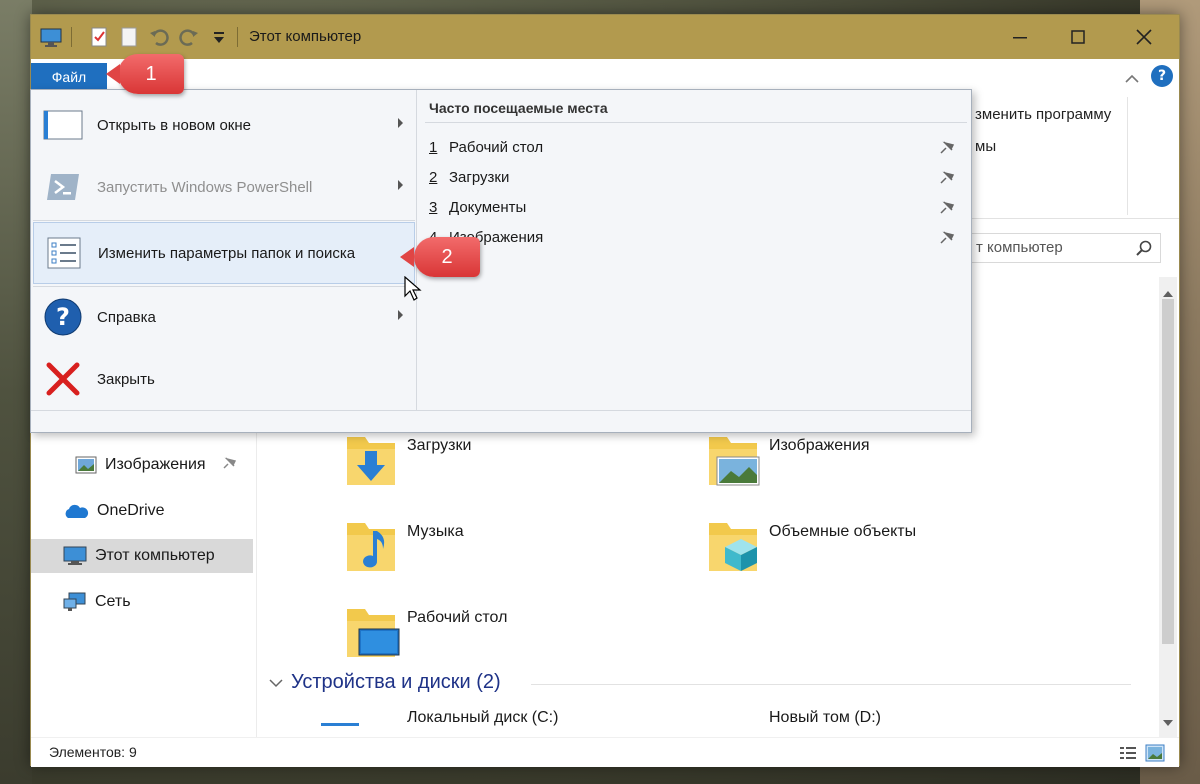 This screenshot has height=784, width=1200. What do you see at coordinates (694, 177) in the screenshot?
I see `frequent-item: 2 Загрузки` at bounding box center [694, 177].